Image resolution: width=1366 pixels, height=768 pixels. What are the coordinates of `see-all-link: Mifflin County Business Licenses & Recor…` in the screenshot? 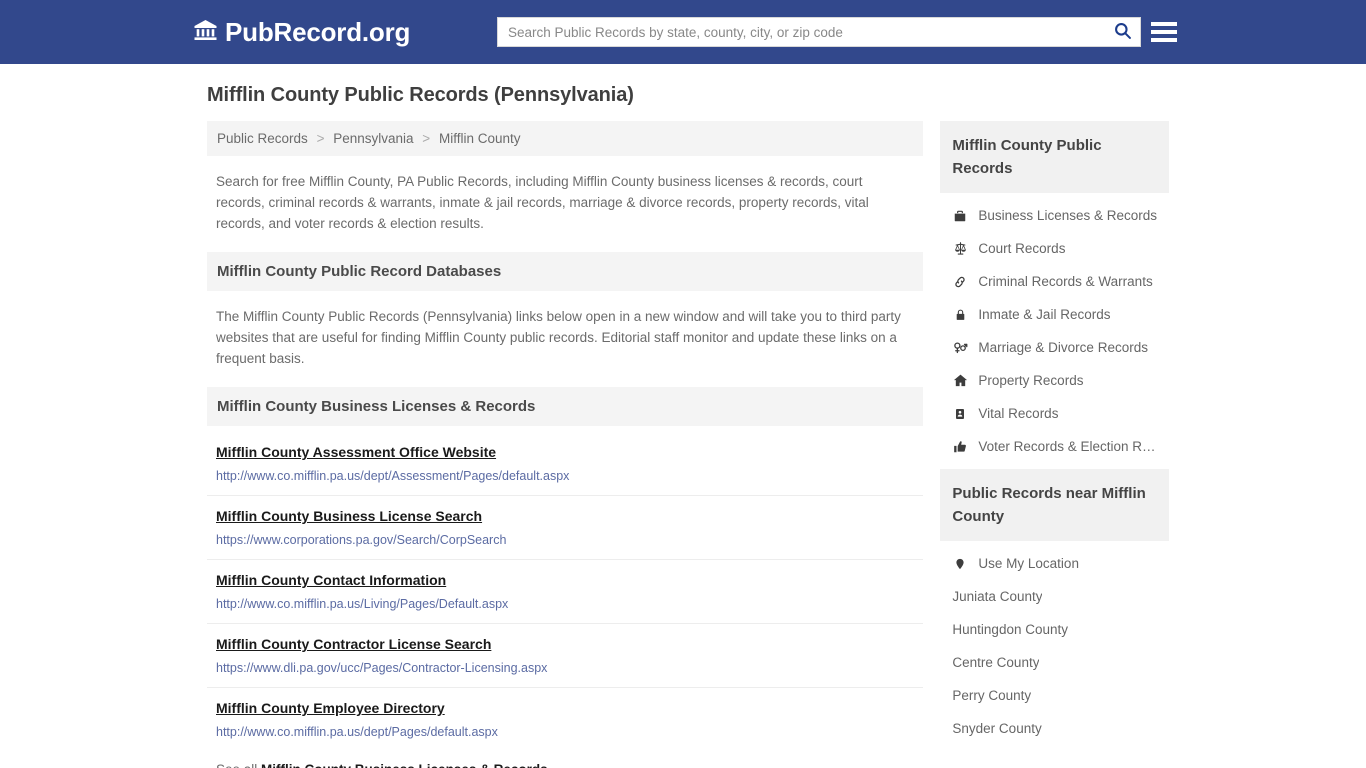 It's located at (404, 765).